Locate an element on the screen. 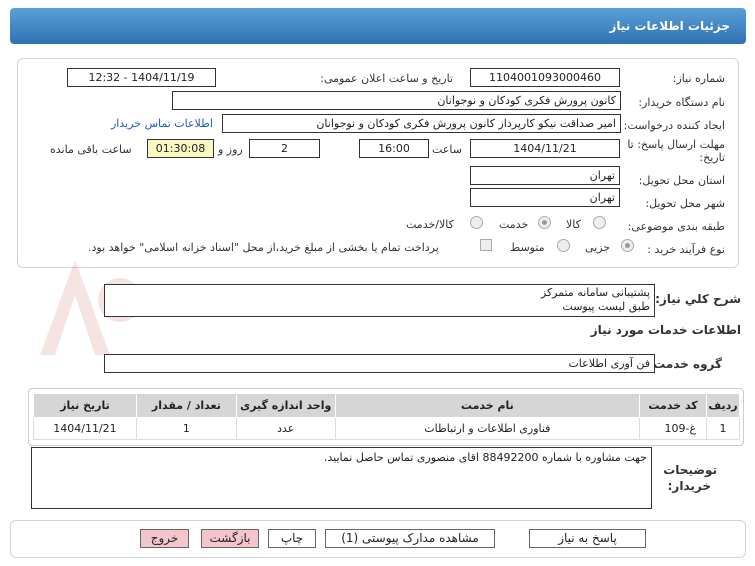 This screenshot has height=566, width=755. description-box: پشتیبانی سامانه متمرکز طبق لیست پیوست is located at coordinates (379, 300).